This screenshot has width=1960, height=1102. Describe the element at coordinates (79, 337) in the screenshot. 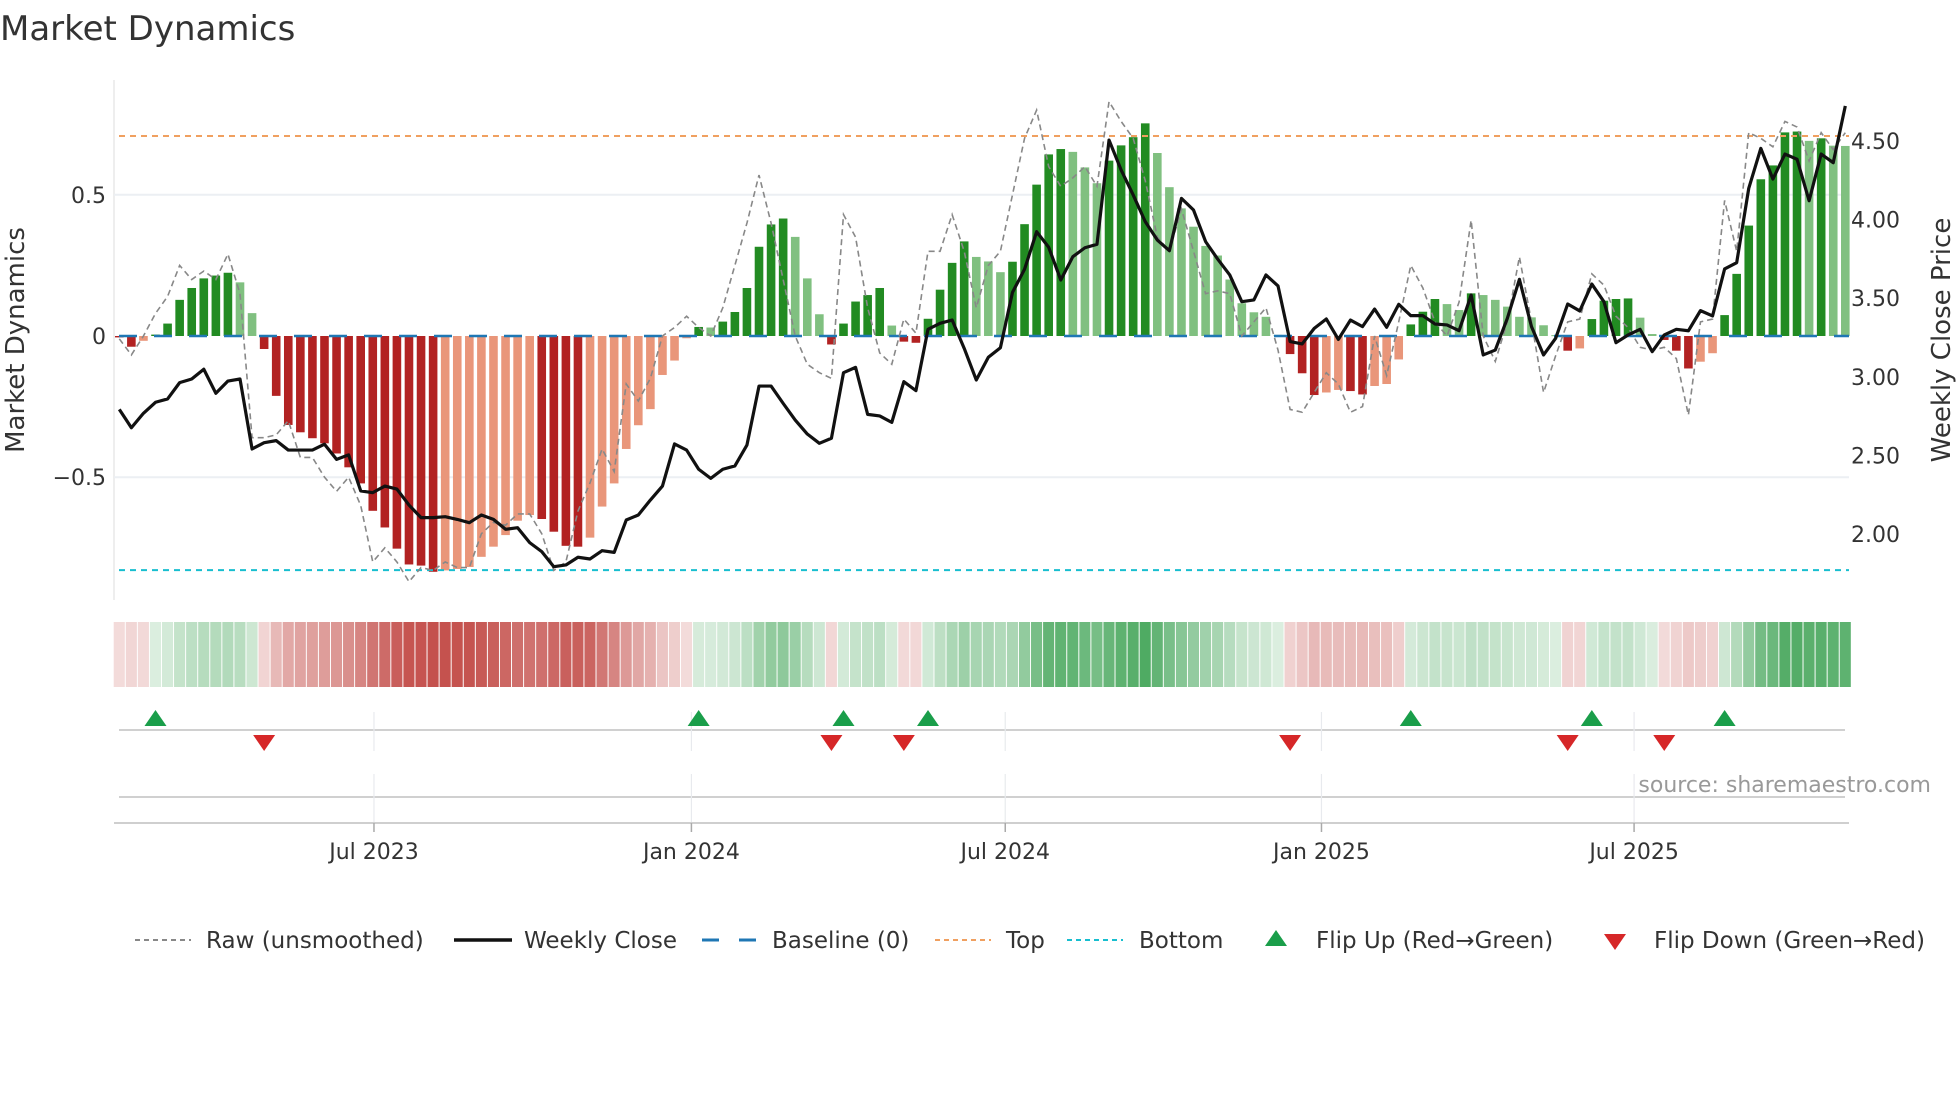

I see `y-axis-left: 0.5 0 −0.5` at that location.